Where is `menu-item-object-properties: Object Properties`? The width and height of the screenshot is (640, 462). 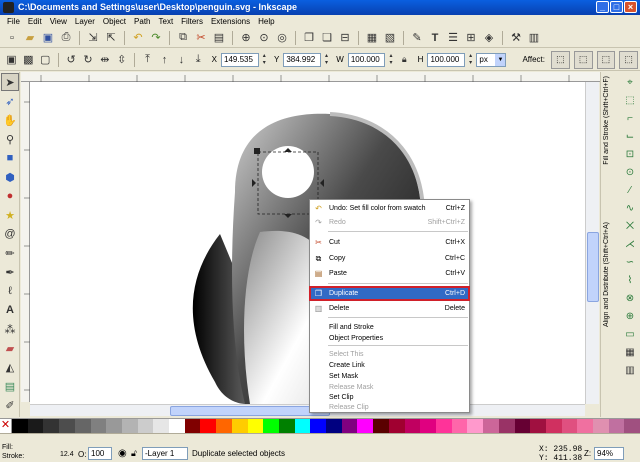 menu-item-object-properties: Object Properties is located at coordinates (389, 338).